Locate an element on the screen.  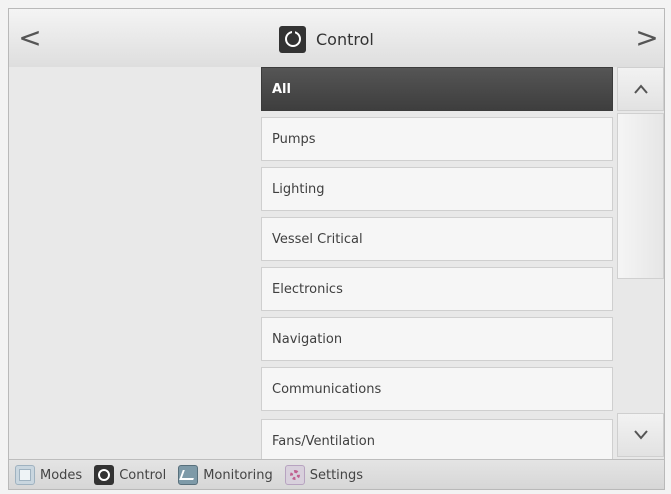
scroll-thumb is located at coordinates (640, 196).